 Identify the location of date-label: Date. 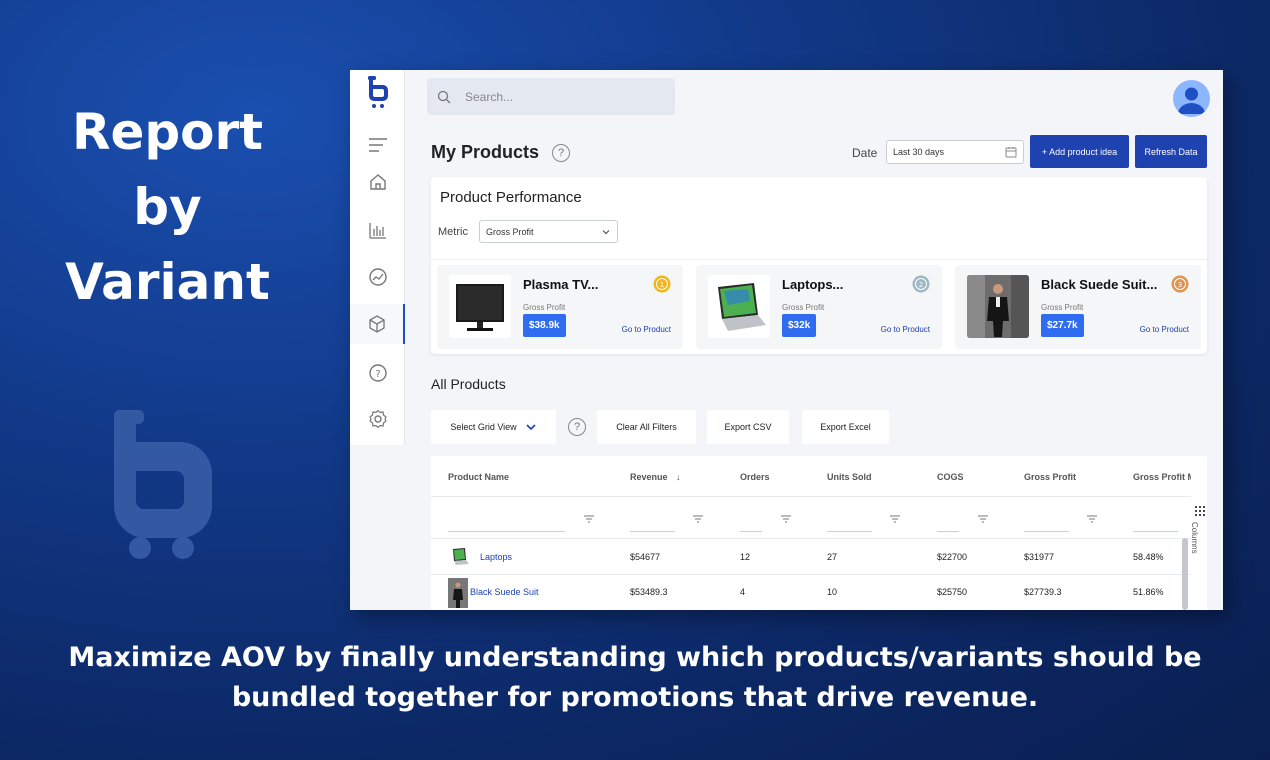
(865, 153).